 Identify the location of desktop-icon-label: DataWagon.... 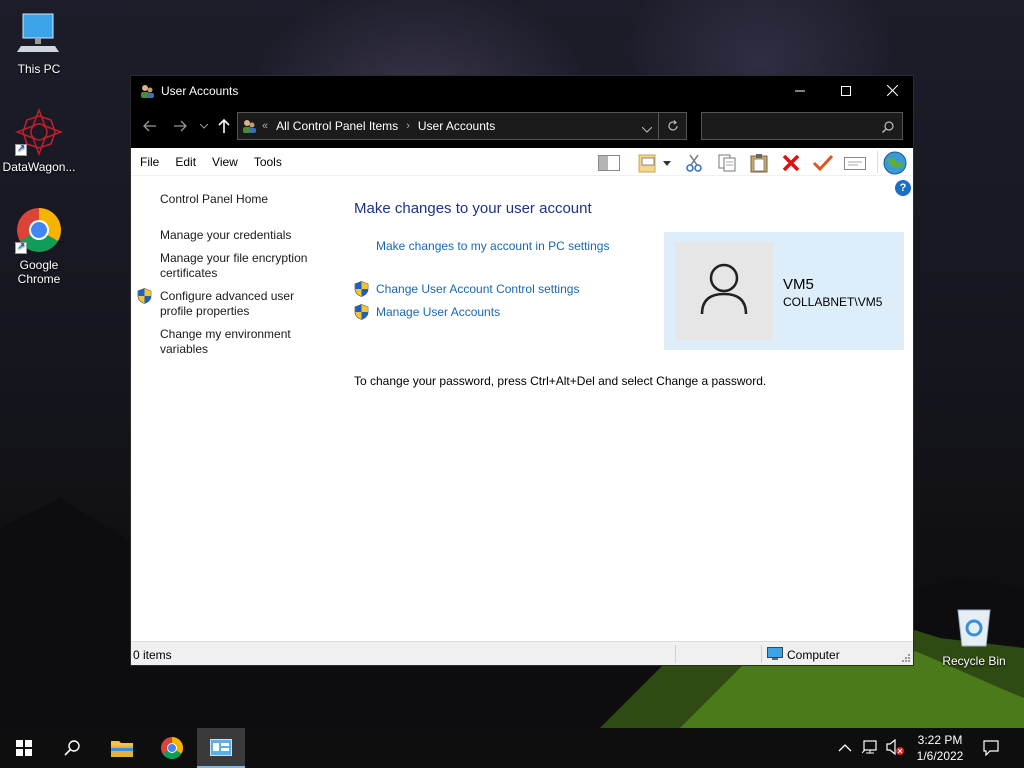
(39, 167).